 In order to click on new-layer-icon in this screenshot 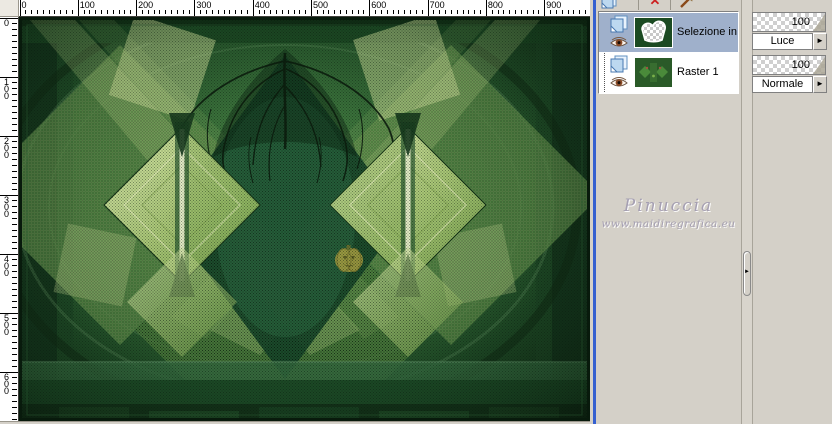, I will do `click(609, 5)`.